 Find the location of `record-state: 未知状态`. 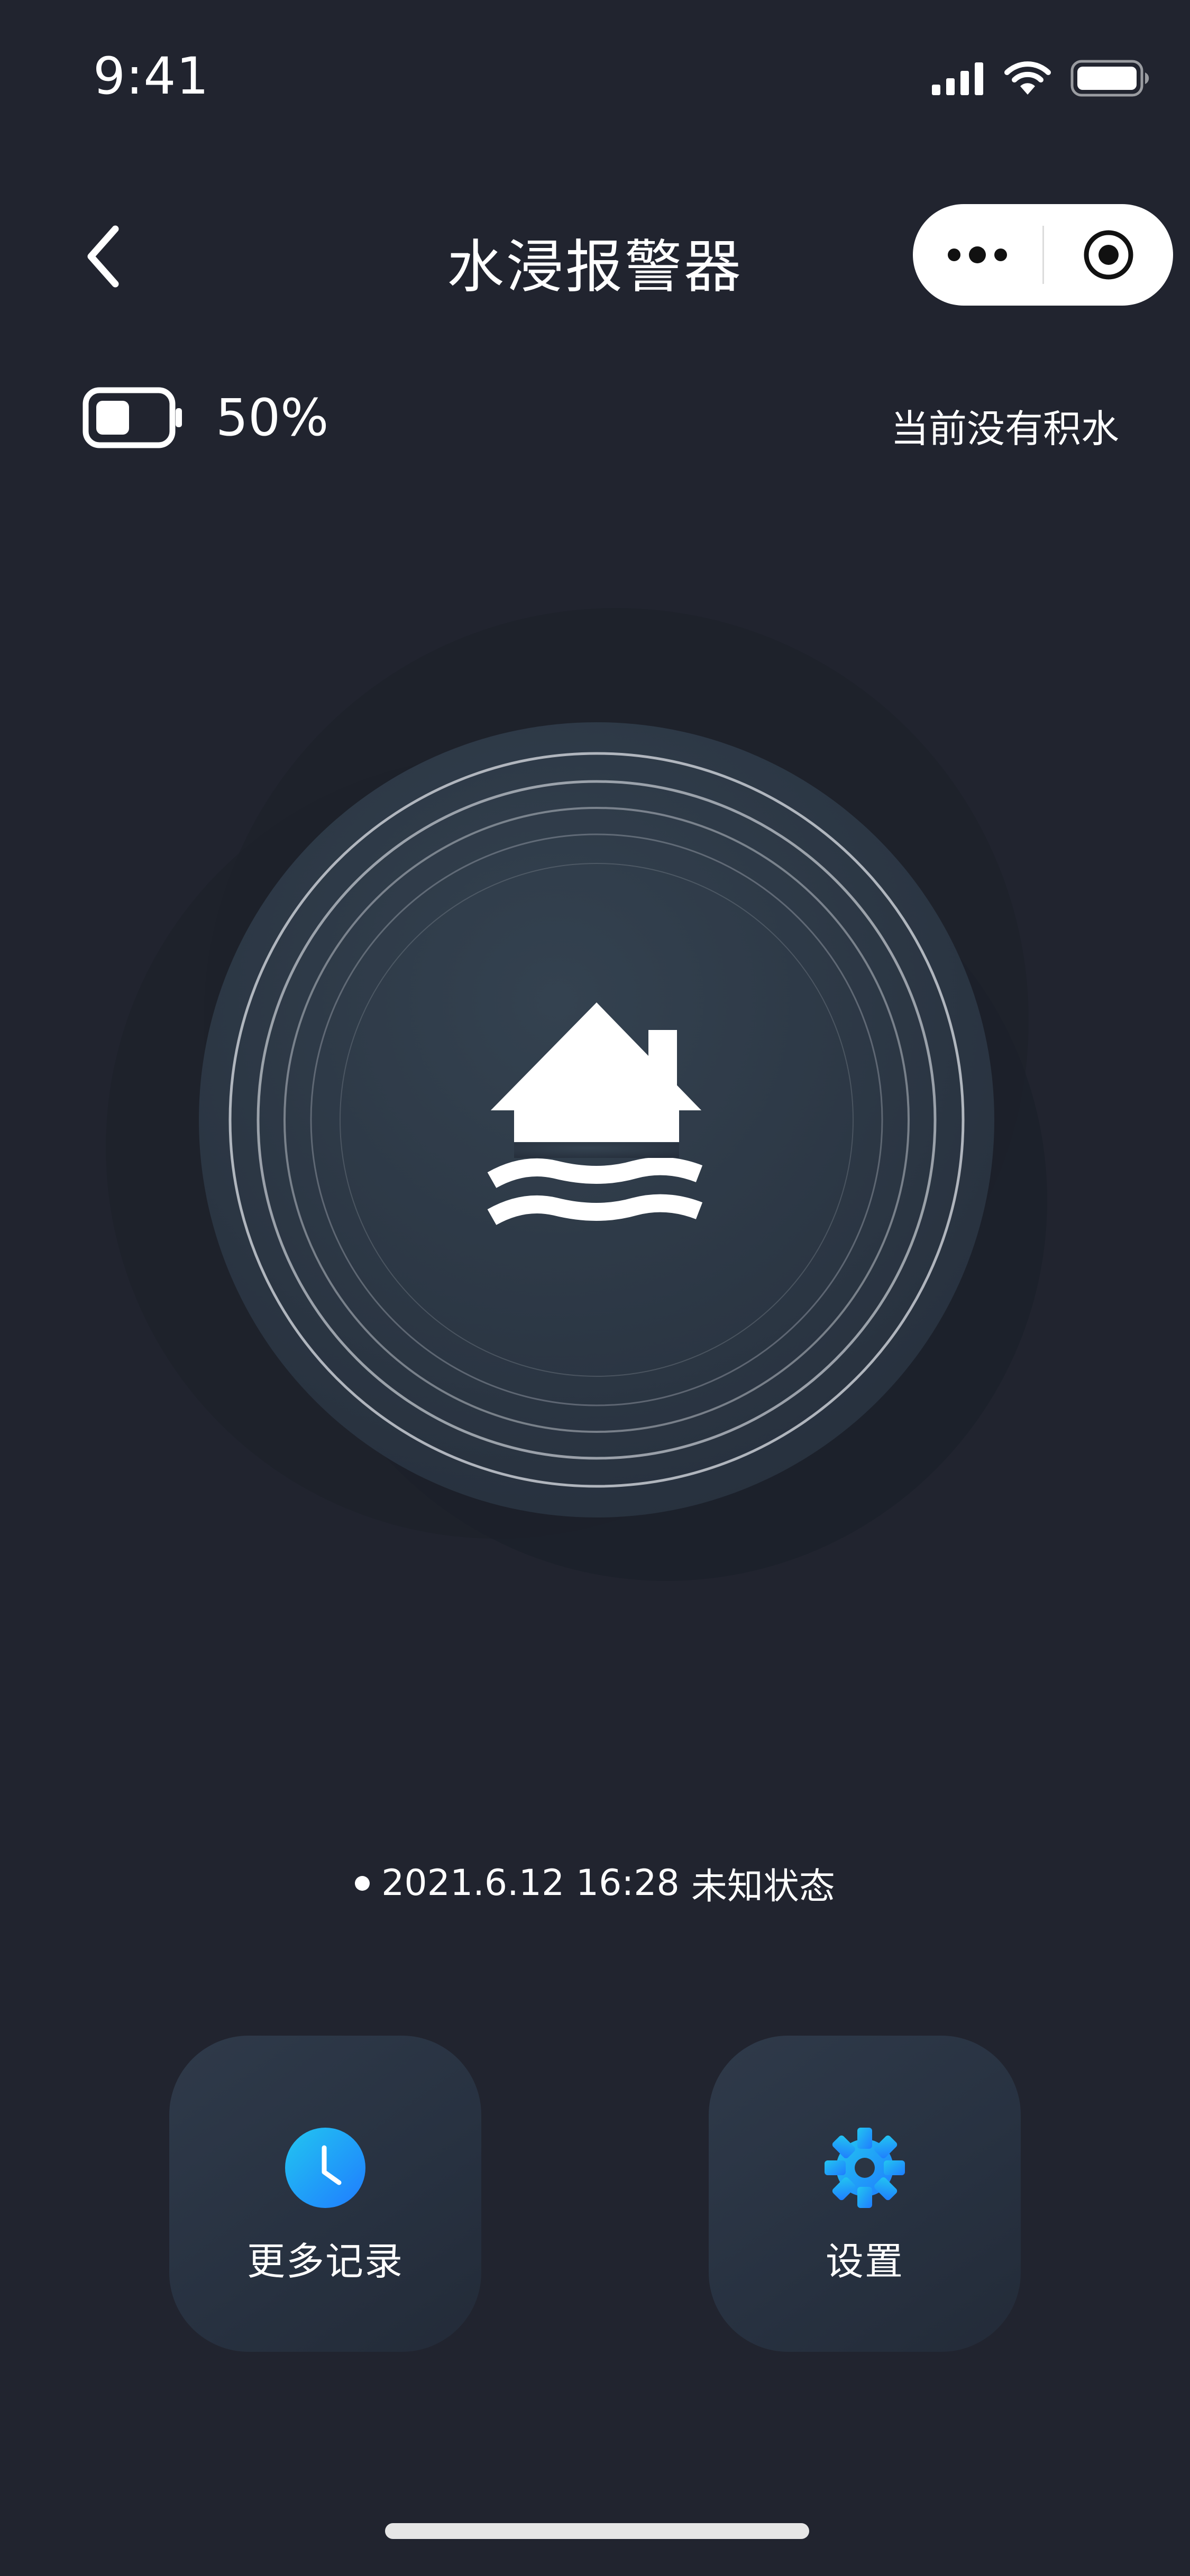

record-state: 未知状态 is located at coordinates (763, 1887).